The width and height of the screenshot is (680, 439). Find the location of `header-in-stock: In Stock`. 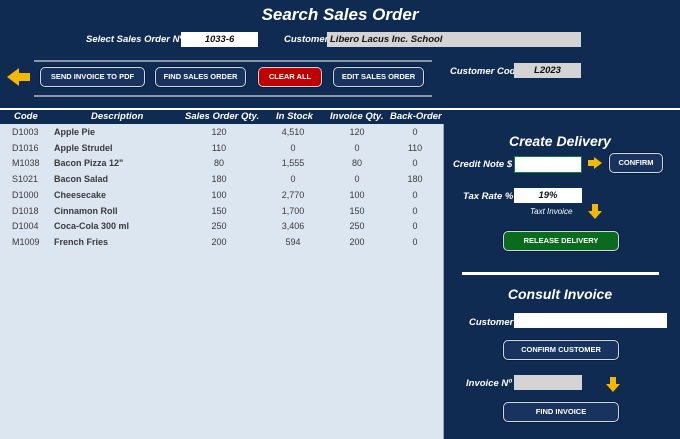

header-in-stock: In Stock is located at coordinates (294, 116).